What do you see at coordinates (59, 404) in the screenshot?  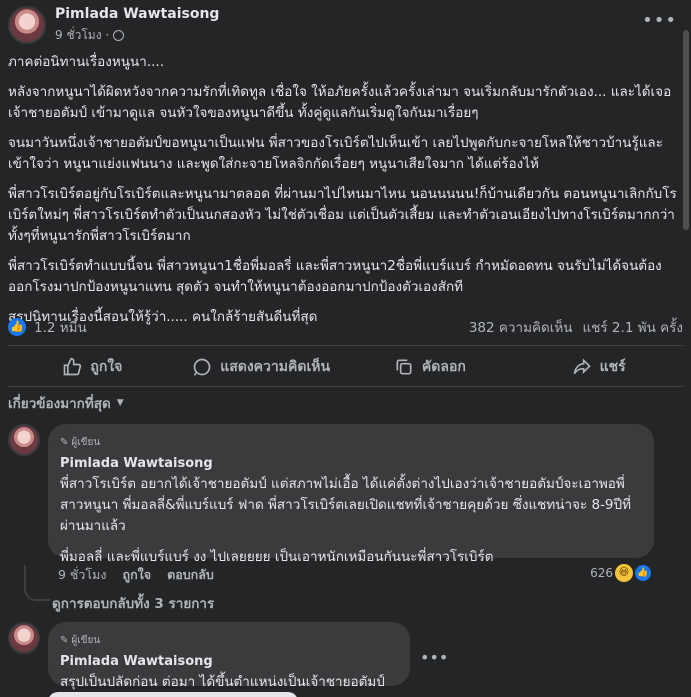 I see `filter-label: เกี่ยวข้องมากที่สุด` at bounding box center [59, 404].